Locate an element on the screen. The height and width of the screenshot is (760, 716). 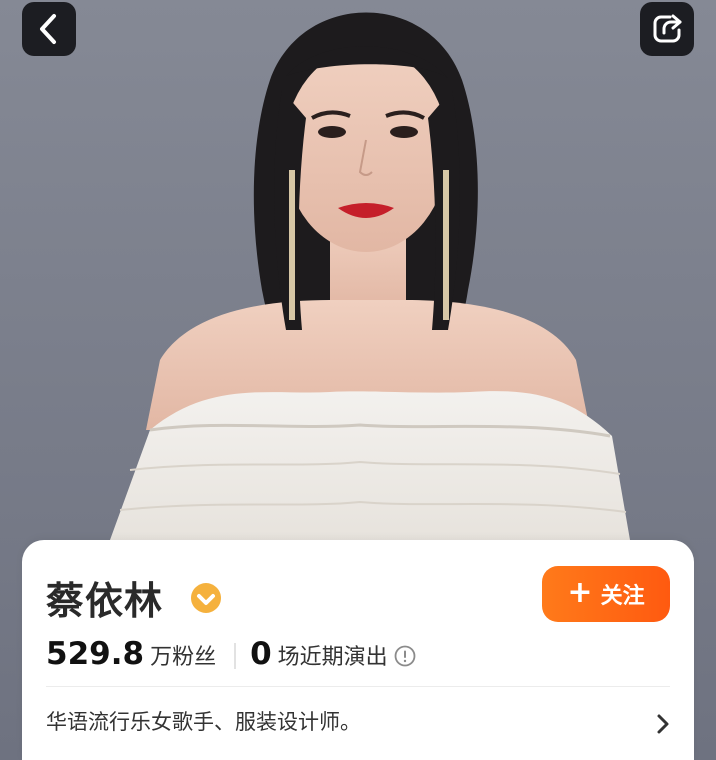
artist-name: 蔡依林 is located at coordinates (105, 601).